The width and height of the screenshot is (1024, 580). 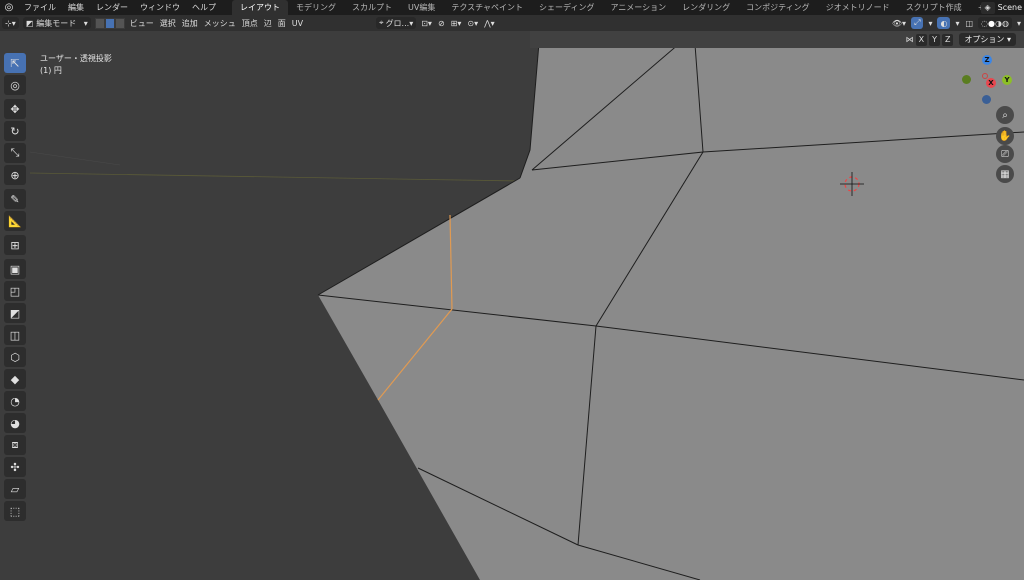 What do you see at coordinates (910, 39) in the screenshot?
I see `mirror-icon: ⋈` at bounding box center [910, 39].